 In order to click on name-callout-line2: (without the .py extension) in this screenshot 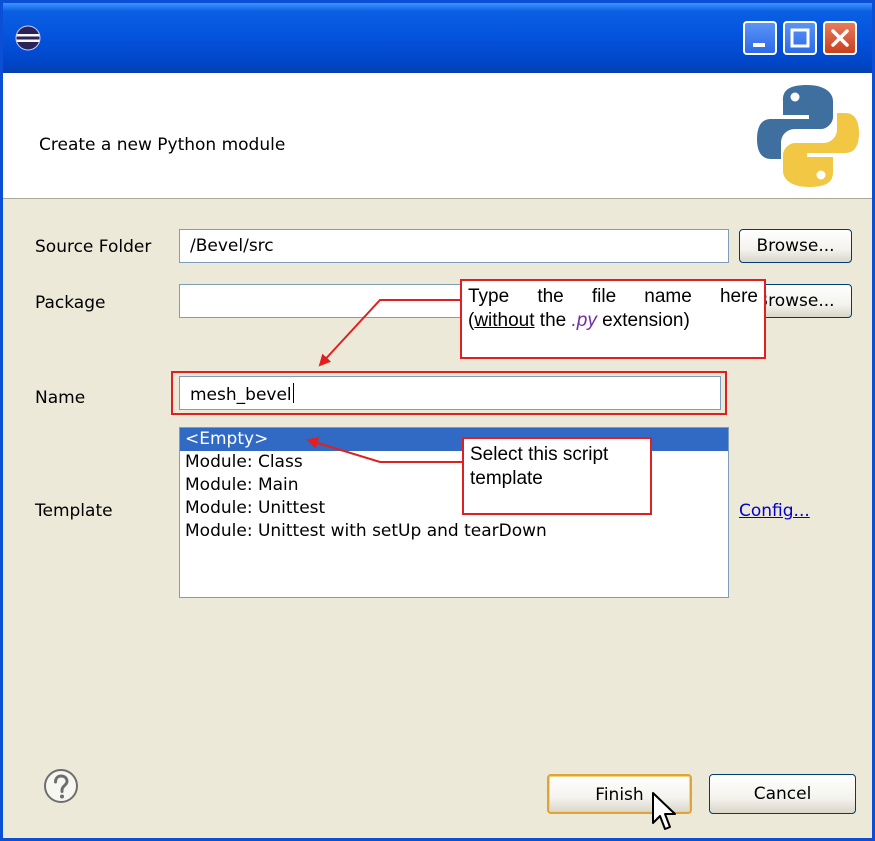, I will do `click(613, 321)`.